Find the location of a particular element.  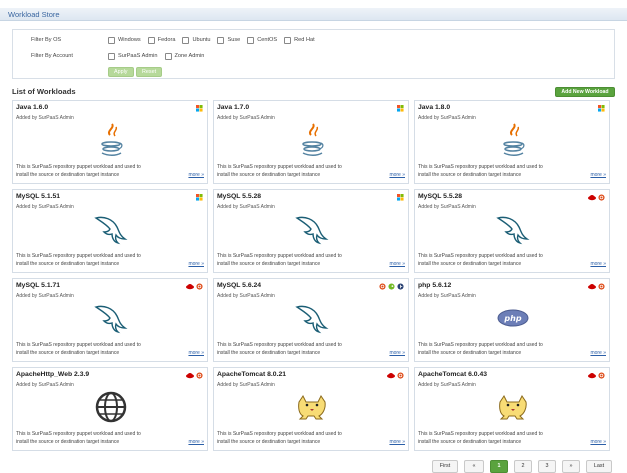

apply-button: Apply is located at coordinates (121, 72).